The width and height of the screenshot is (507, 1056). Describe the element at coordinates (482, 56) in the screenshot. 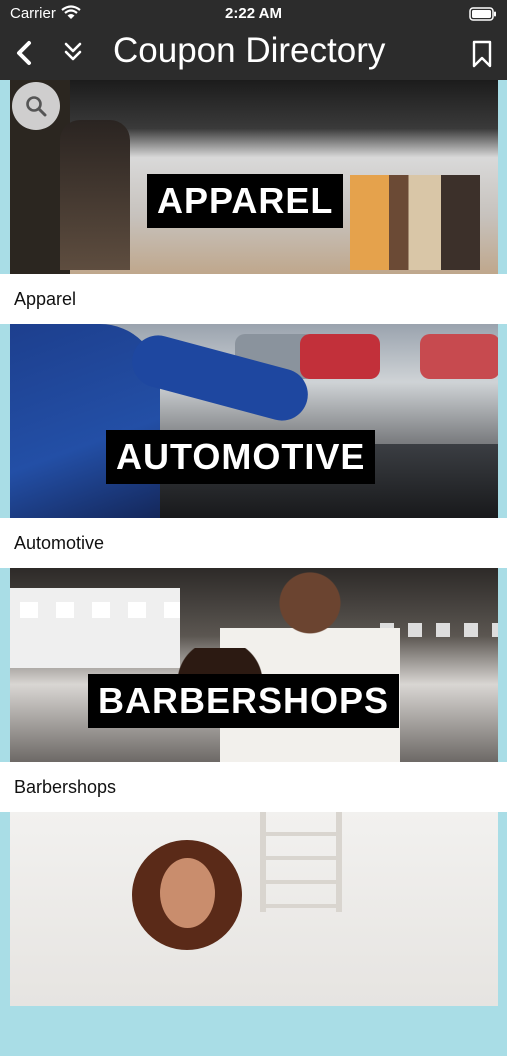

I see `bookmark-icon` at that location.